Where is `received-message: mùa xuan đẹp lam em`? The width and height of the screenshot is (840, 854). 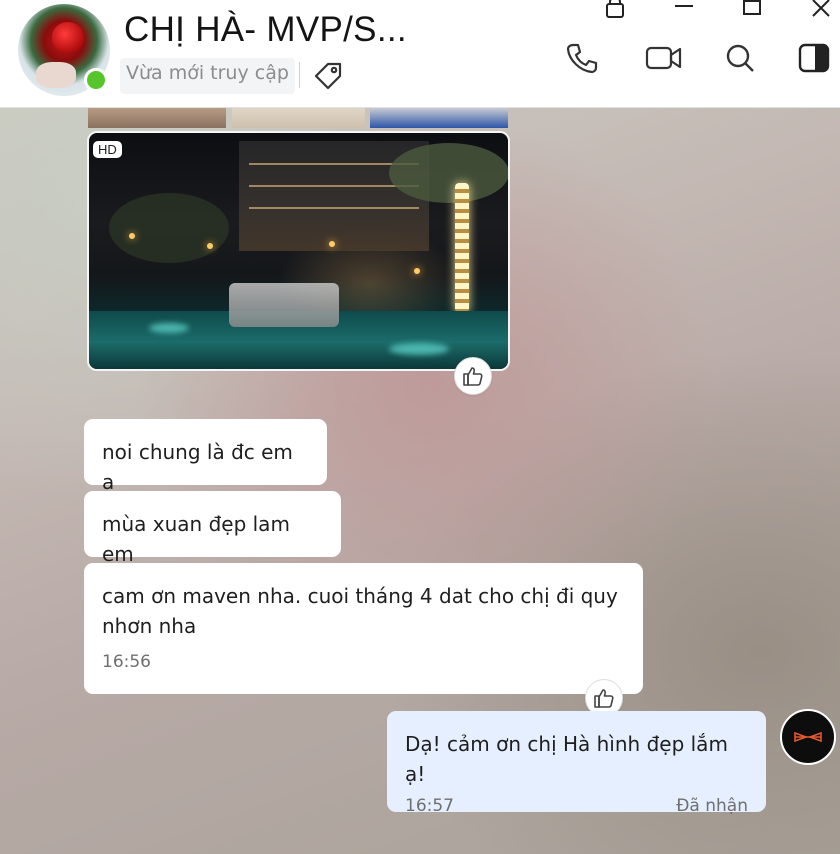
received-message: mùa xuan đẹp lam em is located at coordinates (212, 528).